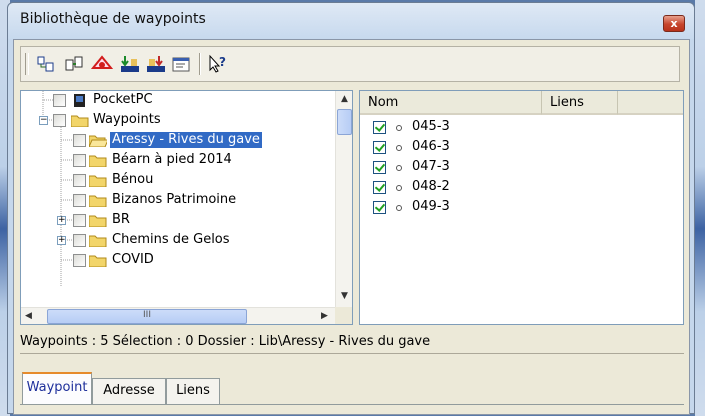 This screenshot has height=416, width=705. Describe the element at coordinates (352, 404) in the screenshot. I see `tab-baseline` at that location.